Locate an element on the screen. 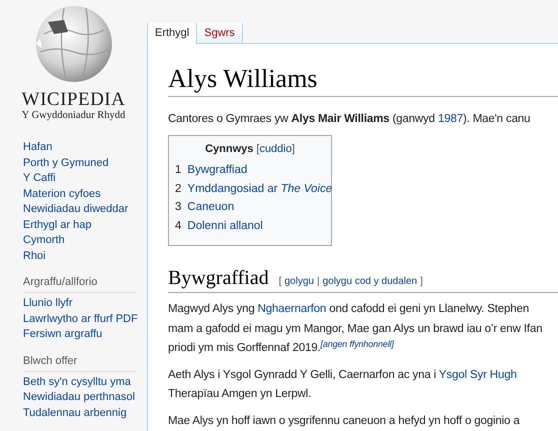 Image resolution: width=558 pixels, height=431 pixels. hide-toc-link: cuddio is located at coordinates (275, 149).